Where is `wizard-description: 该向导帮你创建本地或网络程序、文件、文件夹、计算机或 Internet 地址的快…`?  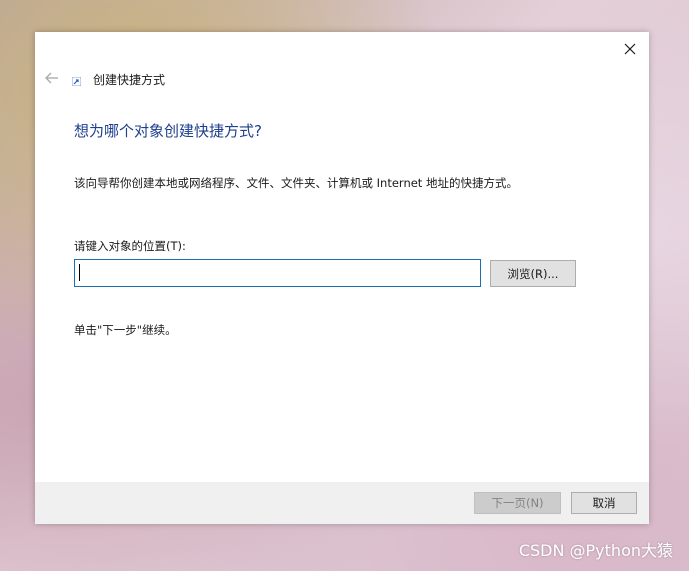 wizard-description: 该向导帮你创建本地或网络程序、文件、文件夹、计算机或 Internet 地址的快… is located at coordinates (296, 183).